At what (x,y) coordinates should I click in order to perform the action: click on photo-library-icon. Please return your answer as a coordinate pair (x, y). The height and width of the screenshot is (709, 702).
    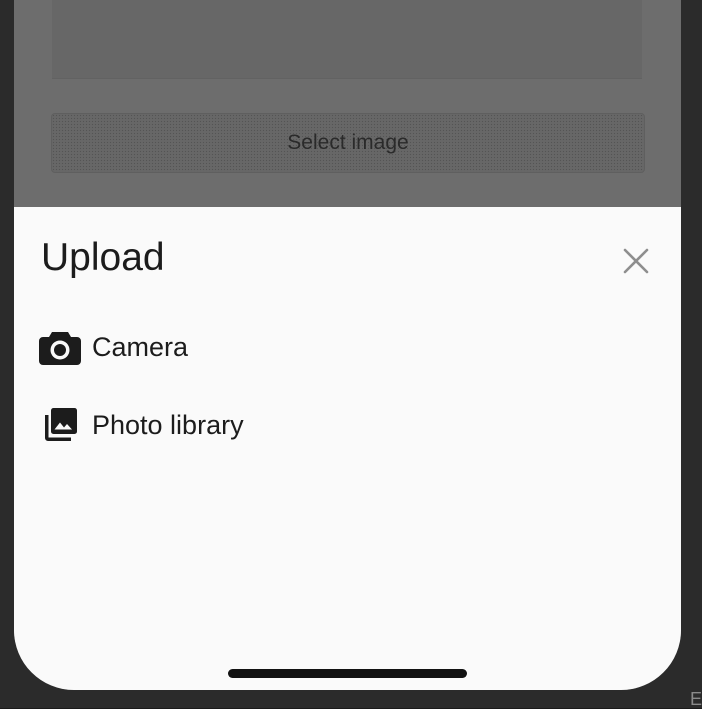
    Looking at the image, I should click on (60, 425).